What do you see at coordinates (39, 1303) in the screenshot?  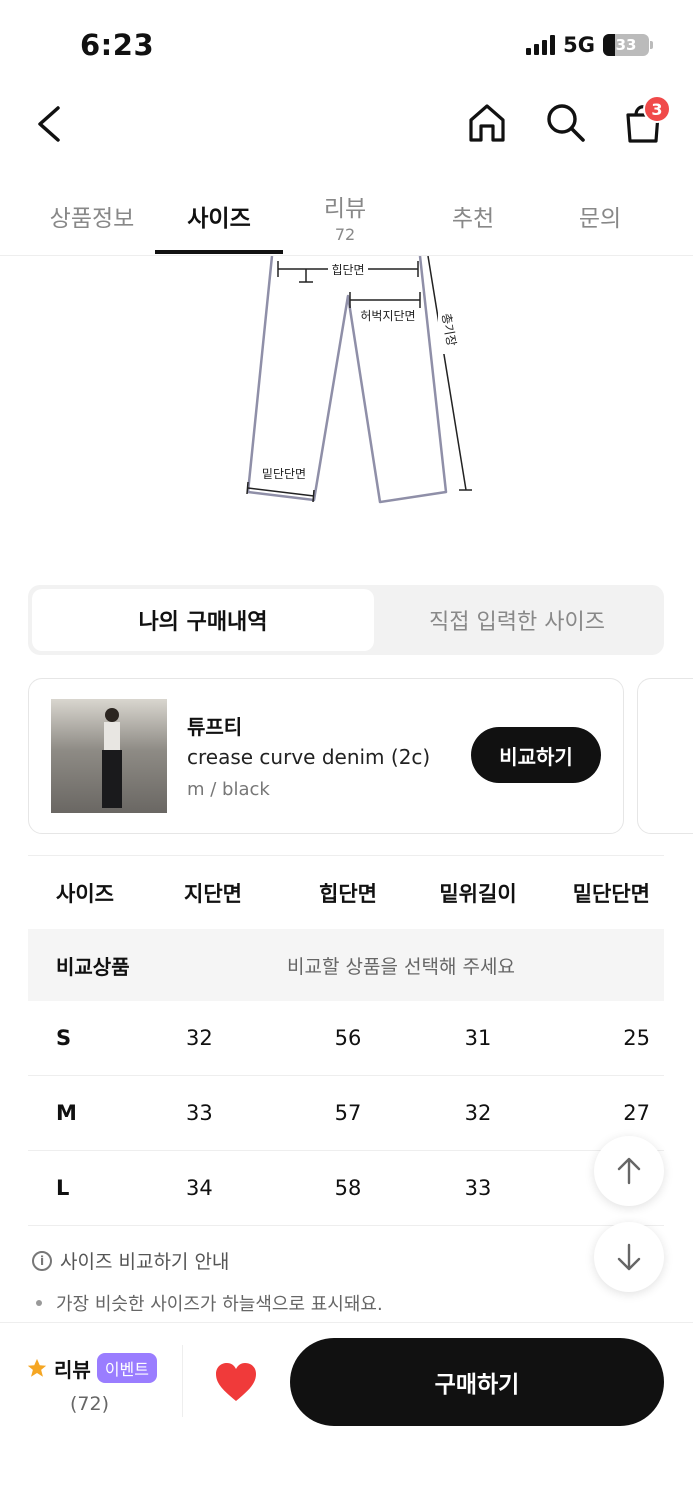 I see `bullet-icon` at bounding box center [39, 1303].